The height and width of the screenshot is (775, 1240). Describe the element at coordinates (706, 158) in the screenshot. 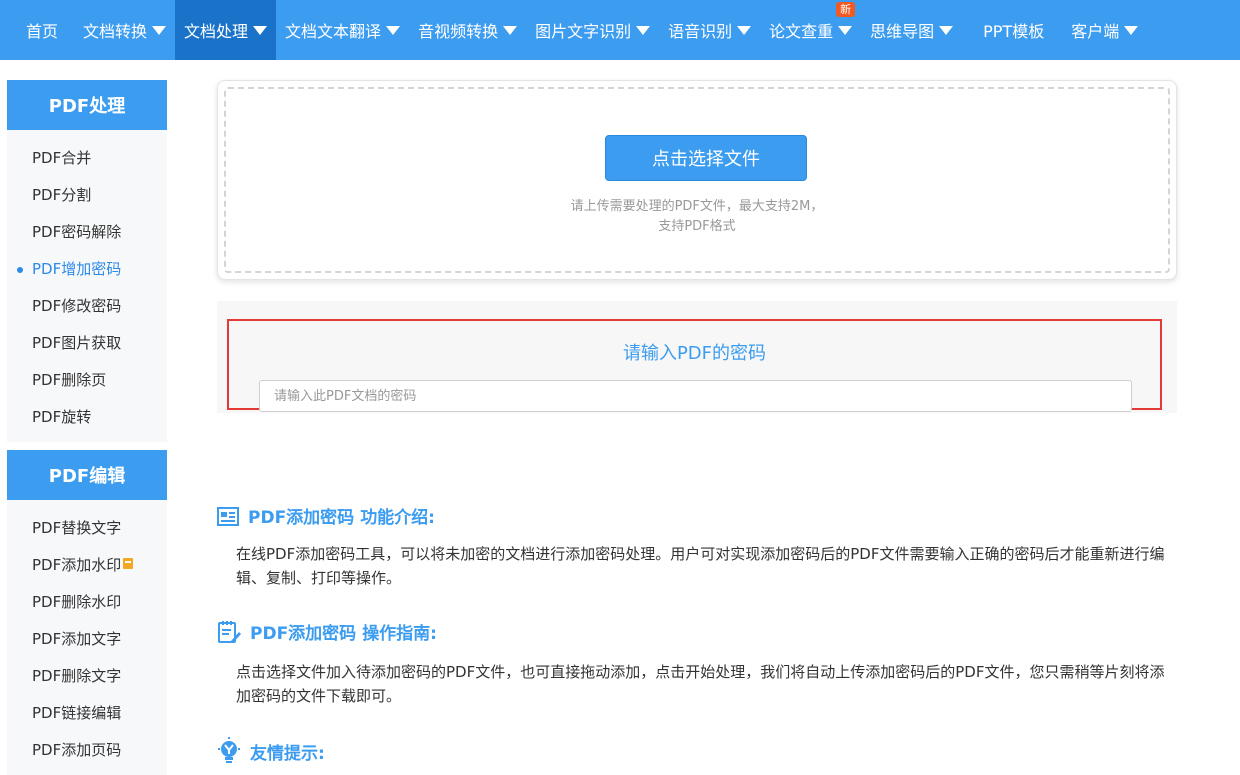

I see `select-file-button: 点击选择文件` at that location.